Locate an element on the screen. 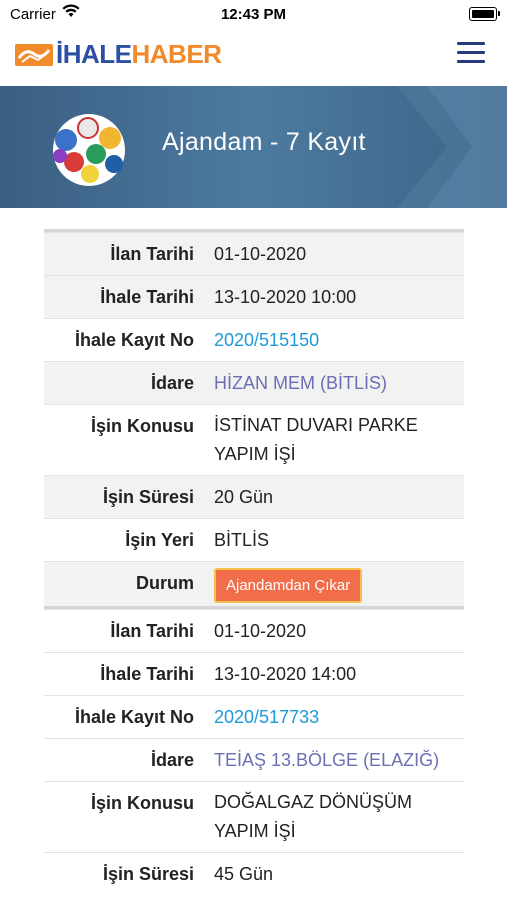 The image size is (507, 900). kayit-no-link: 2020/515150 is located at coordinates (334, 340).